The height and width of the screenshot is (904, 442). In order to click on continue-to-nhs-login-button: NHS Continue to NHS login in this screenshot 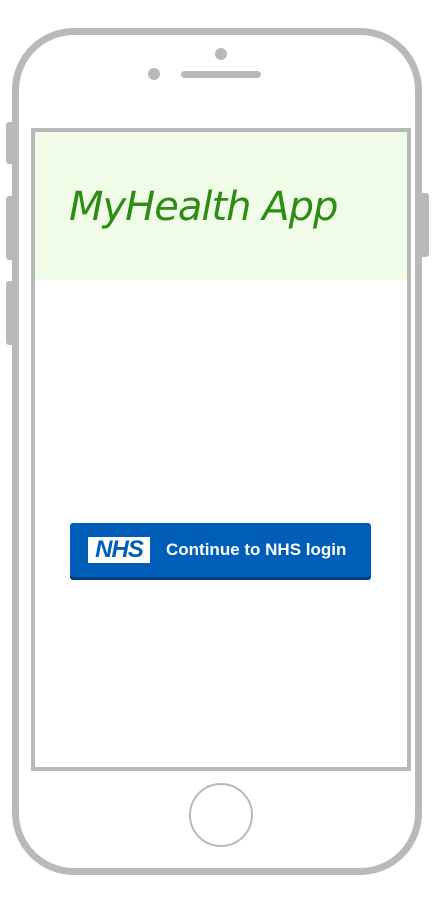, I will do `click(220, 550)`.